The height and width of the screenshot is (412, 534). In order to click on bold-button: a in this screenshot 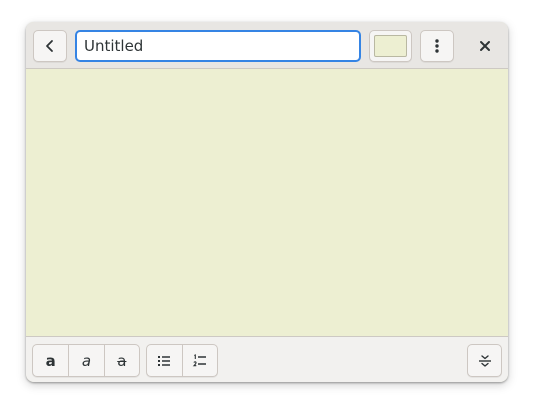, I will do `click(50, 360)`.